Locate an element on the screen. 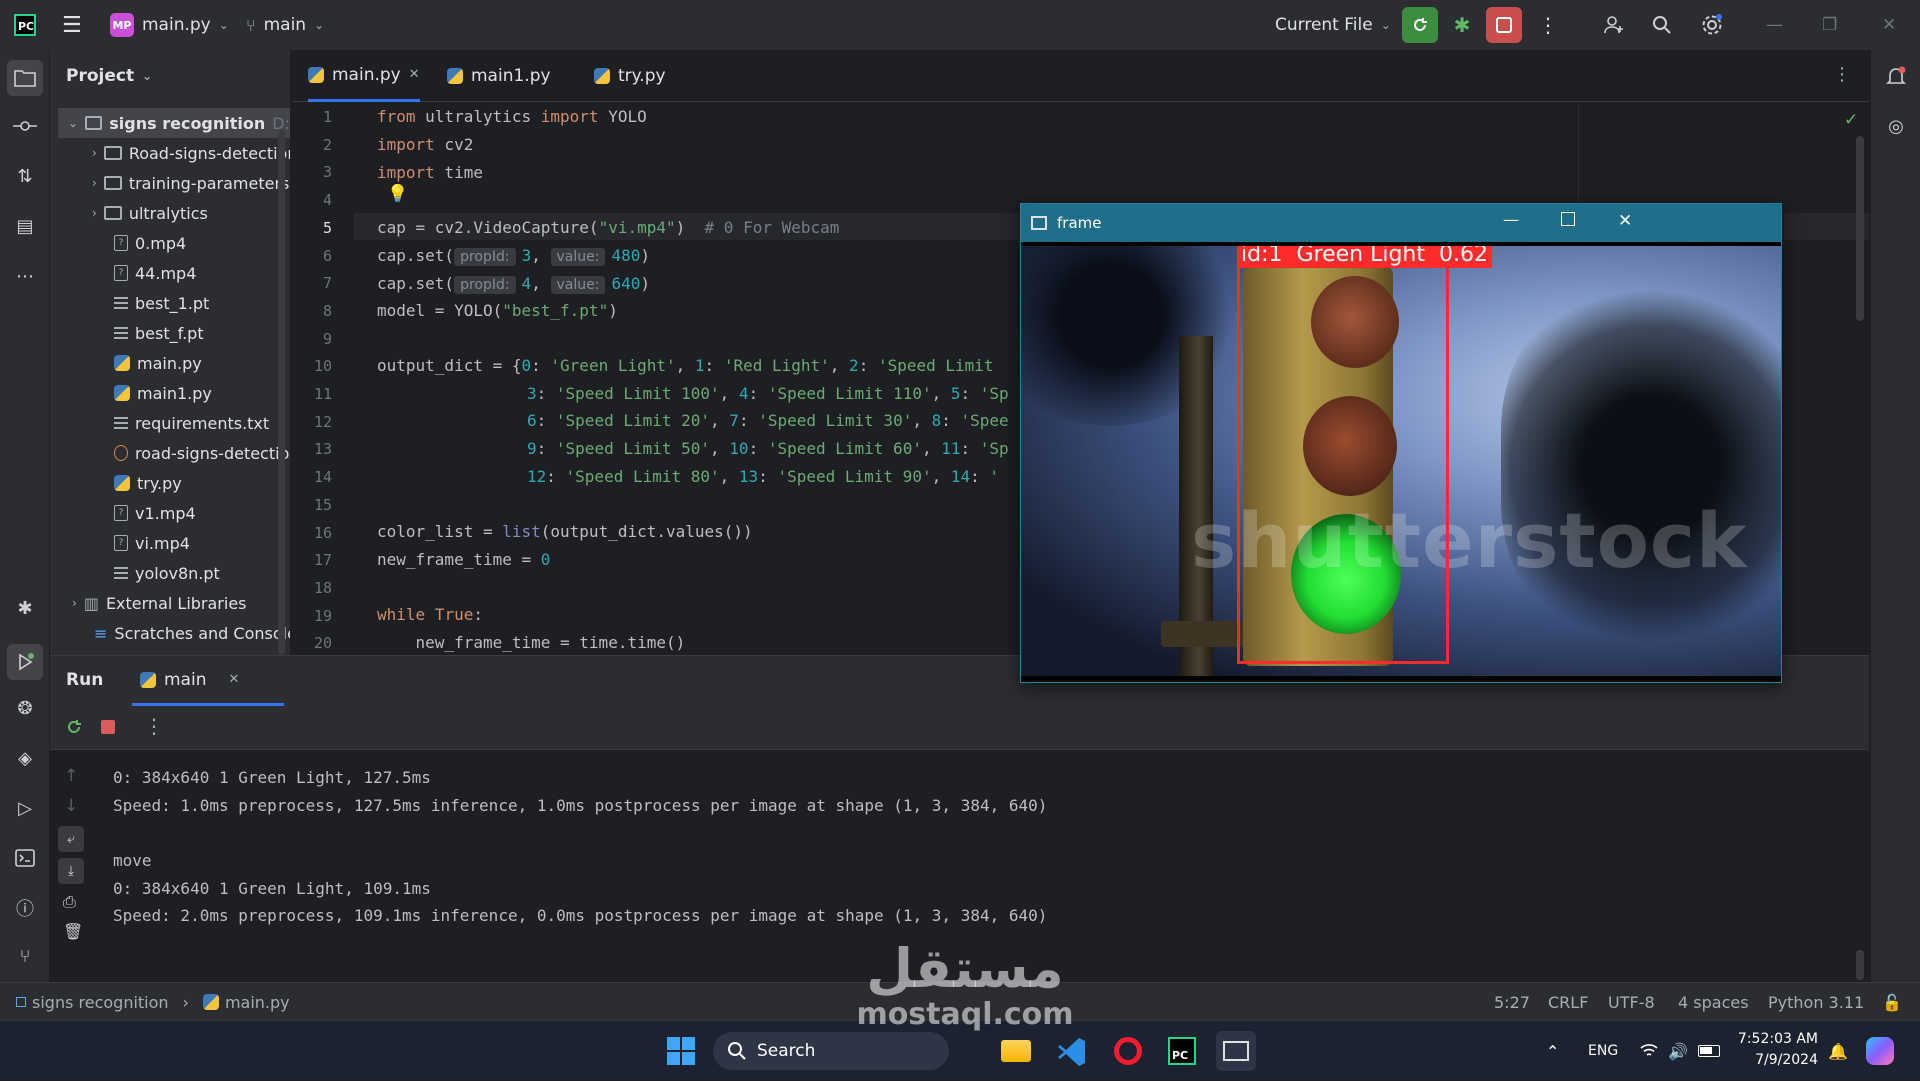 This screenshot has height=1081, width=1920. indent-setting: 4 spaces is located at coordinates (1713, 1002).